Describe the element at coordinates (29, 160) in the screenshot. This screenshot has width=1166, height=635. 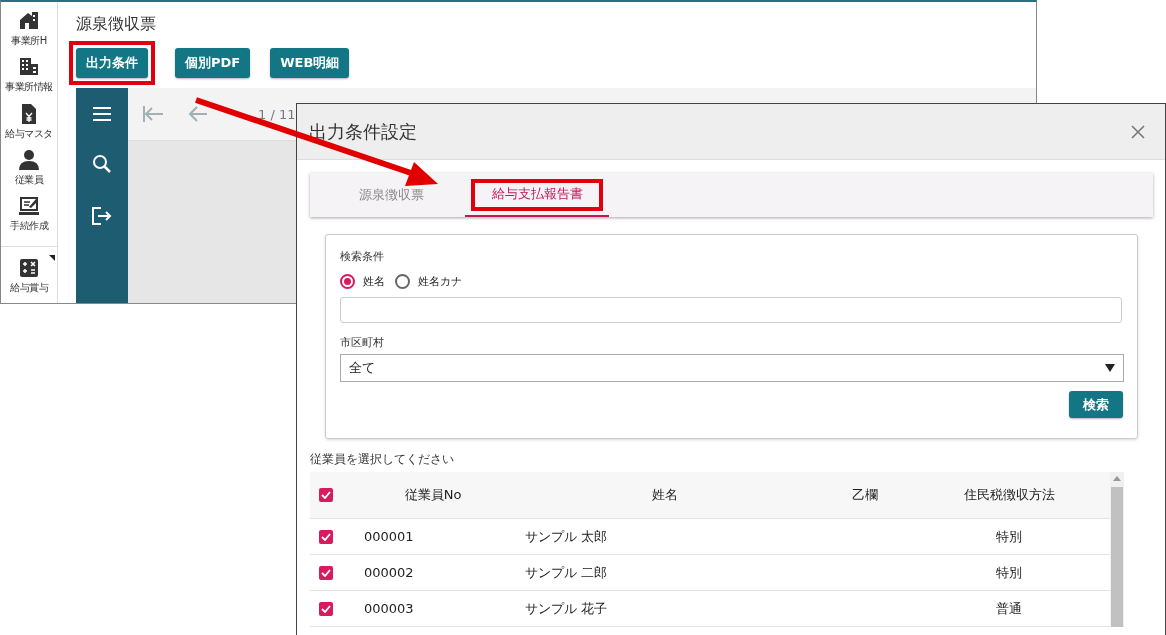
I see `person-icon` at that location.